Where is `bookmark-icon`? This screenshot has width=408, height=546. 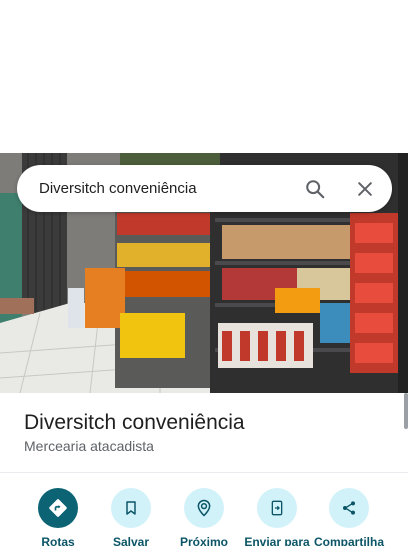 bookmark-icon is located at coordinates (131, 508).